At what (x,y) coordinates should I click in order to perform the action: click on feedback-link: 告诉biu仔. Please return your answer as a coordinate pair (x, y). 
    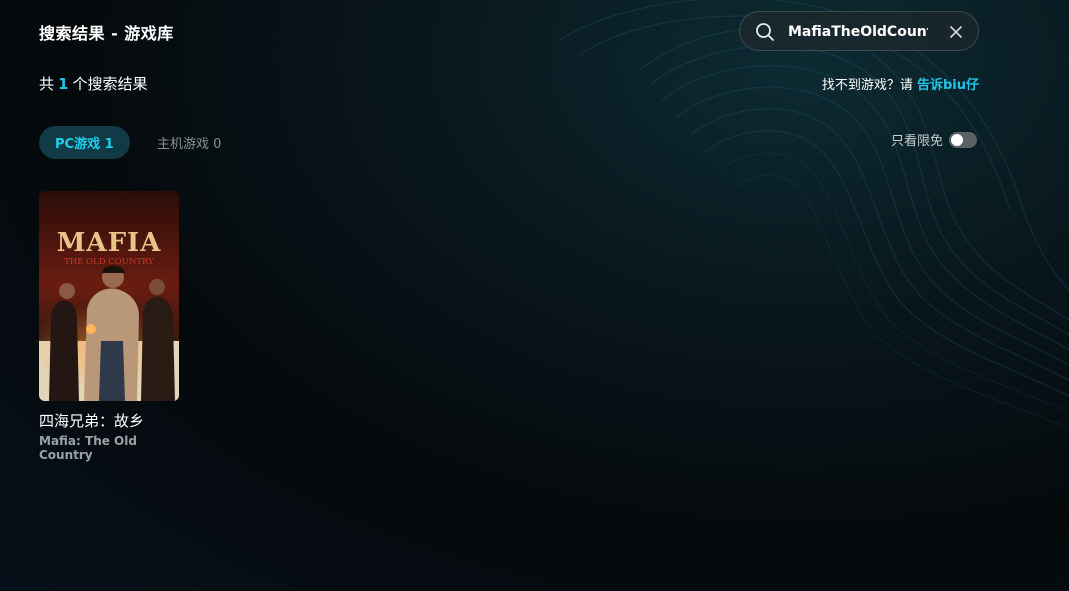
    Looking at the image, I should click on (948, 85).